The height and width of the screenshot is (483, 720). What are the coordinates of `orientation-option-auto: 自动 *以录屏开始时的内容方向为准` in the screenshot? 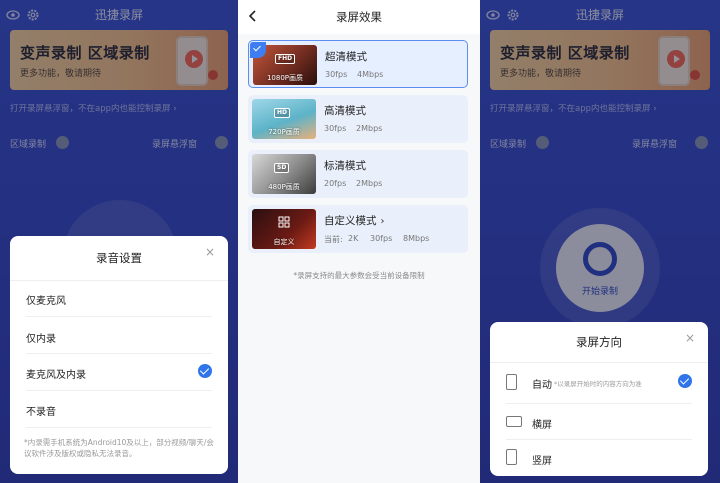 It's located at (599, 382).